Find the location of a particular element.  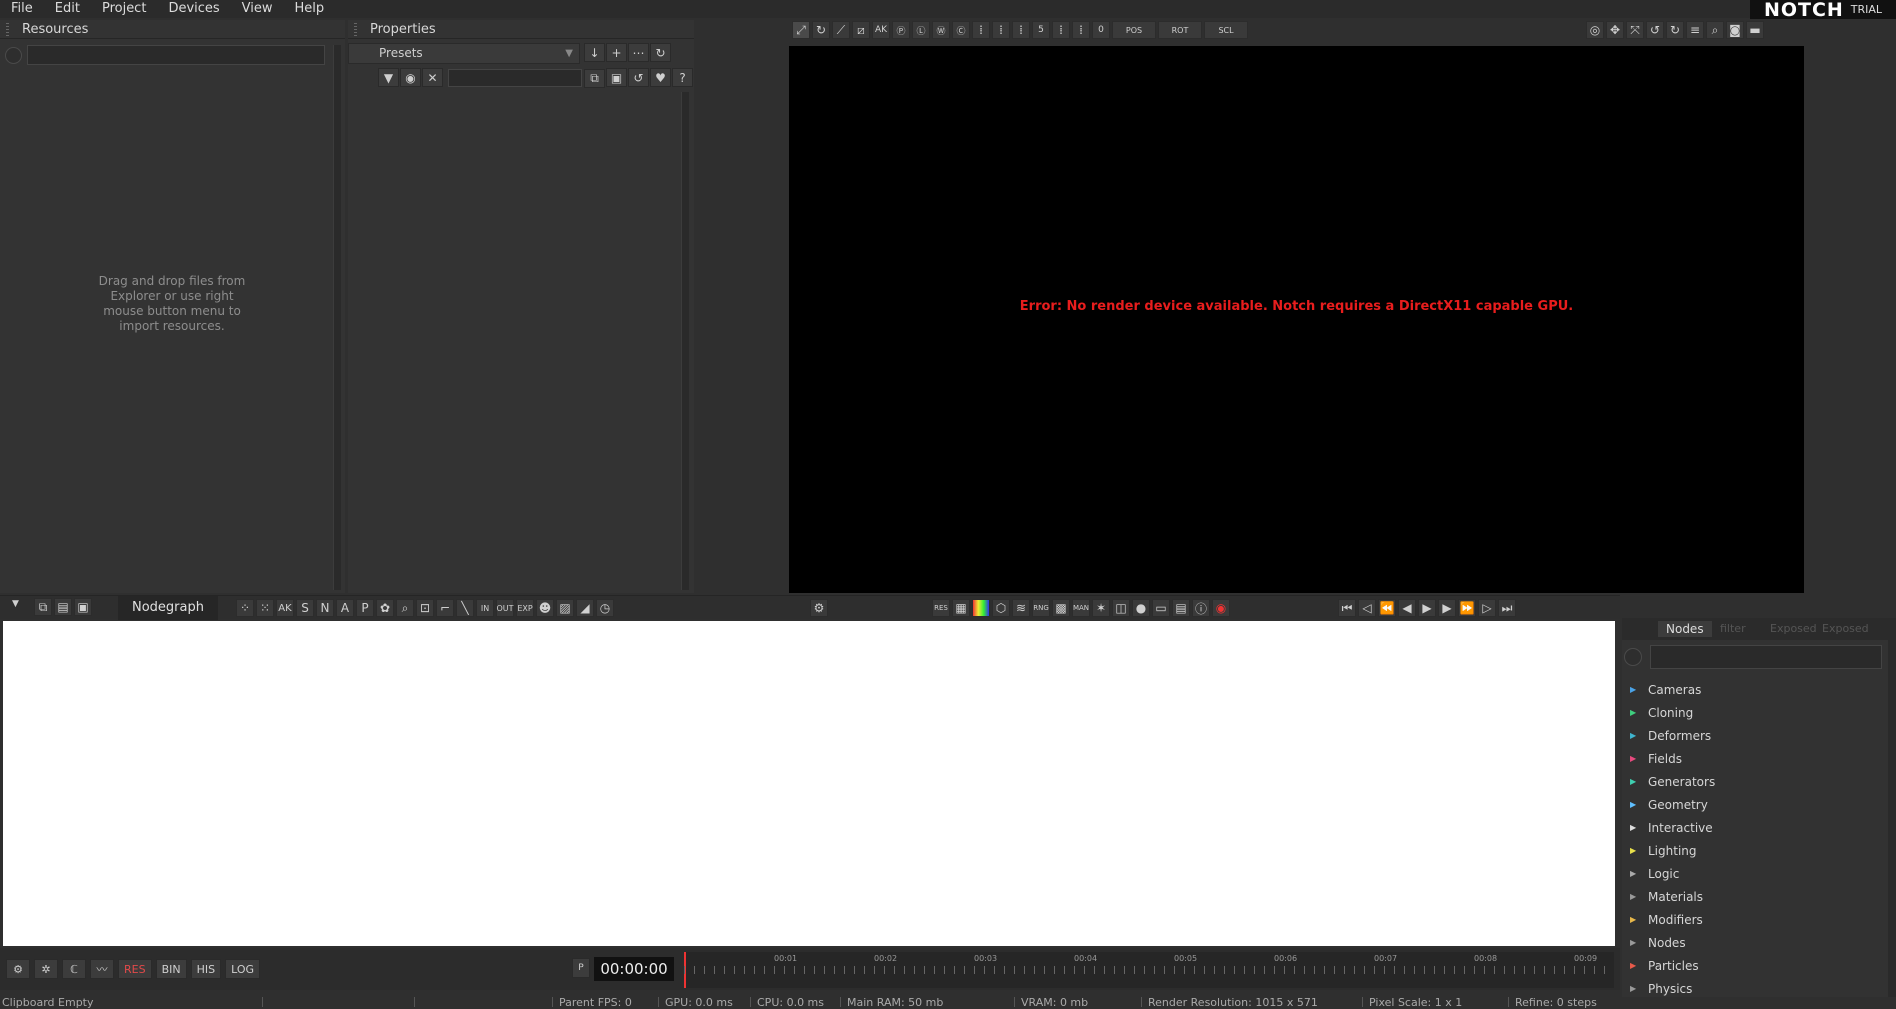

menu-project: Project is located at coordinates (124, 9).